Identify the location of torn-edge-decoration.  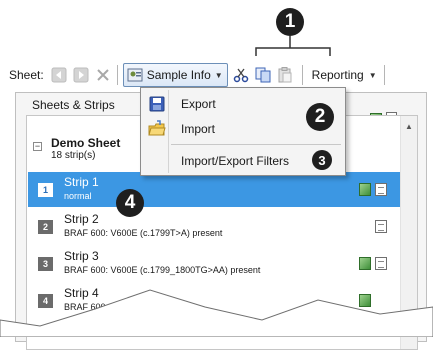
(216, 313).